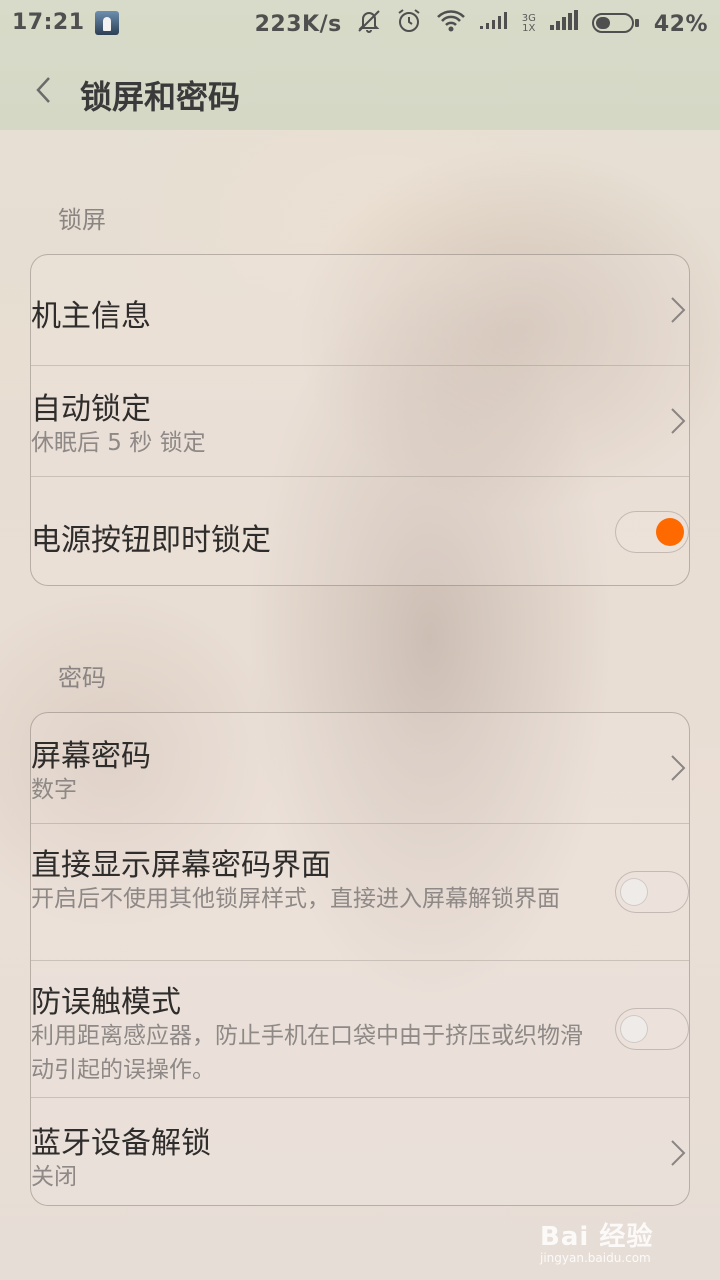 This screenshot has width=720, height=1280. I want to click on row-title: 防误触模式, so click(106, 1002).